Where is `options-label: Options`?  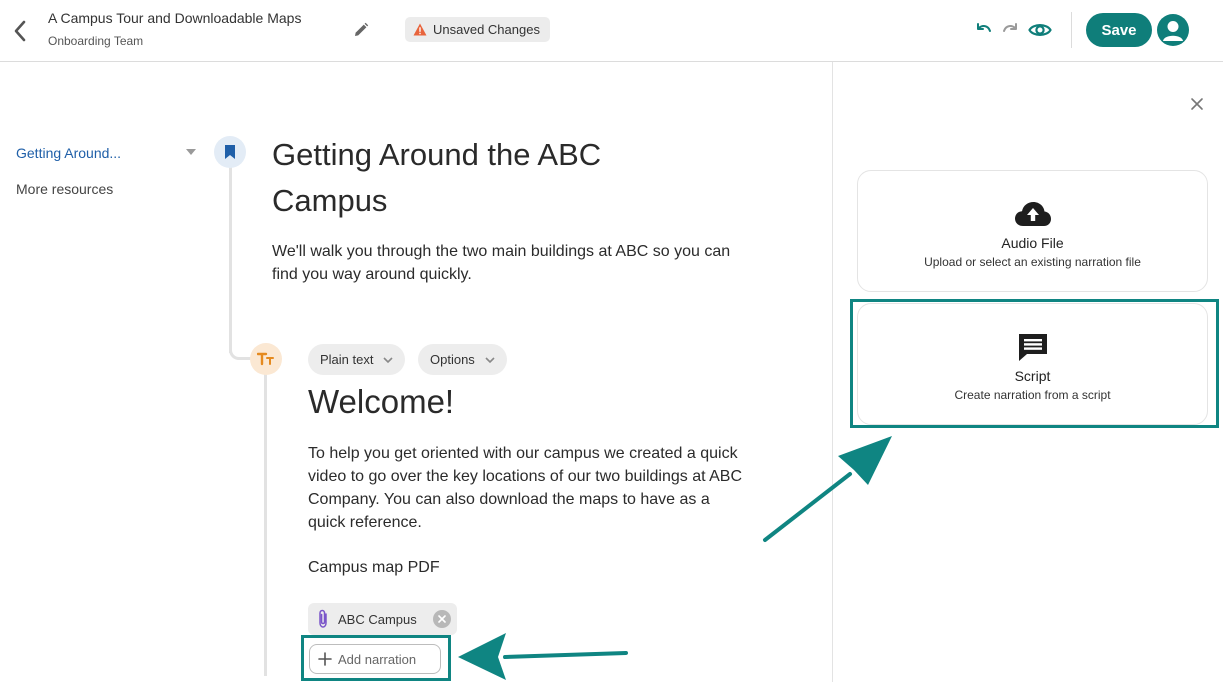
options-label: Options is located at coordinates (452, 359).